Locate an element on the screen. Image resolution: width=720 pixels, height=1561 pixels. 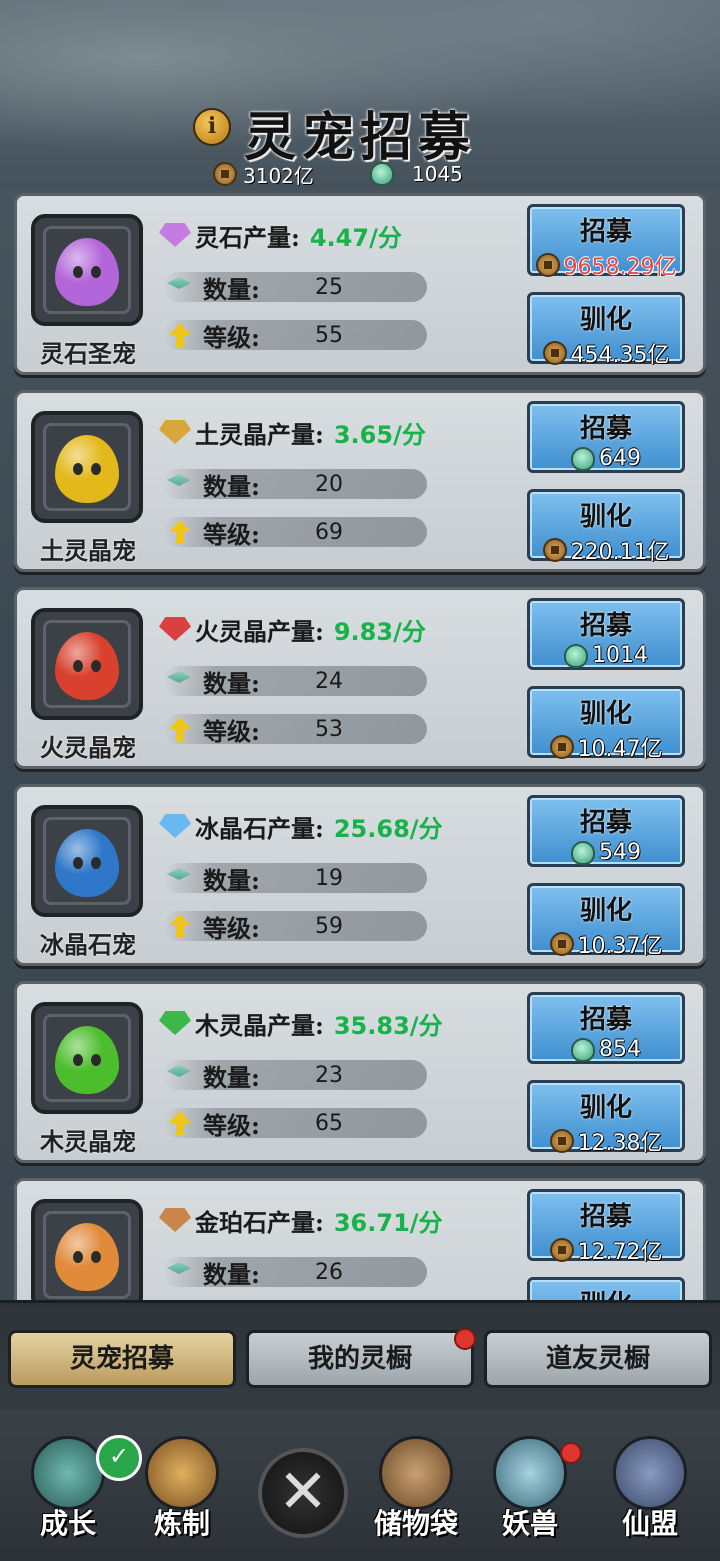
close-button: ✕ is located at coordinates (303, 1493).